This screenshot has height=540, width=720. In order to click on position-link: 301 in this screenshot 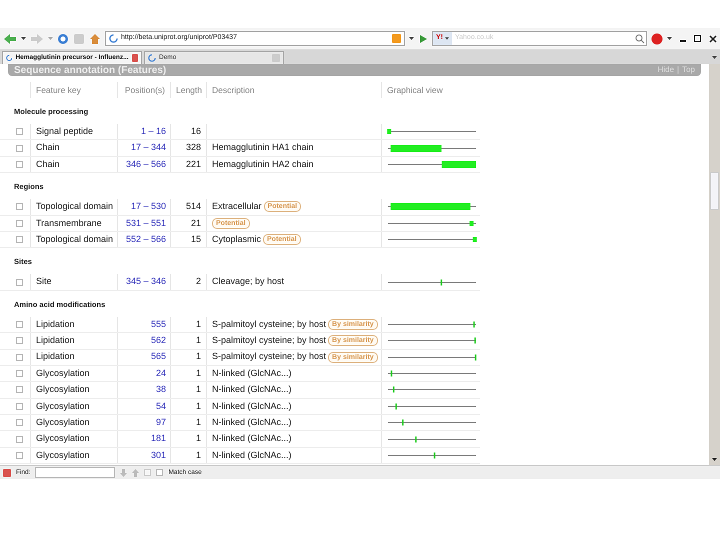, I will do `click(158, 455)`.